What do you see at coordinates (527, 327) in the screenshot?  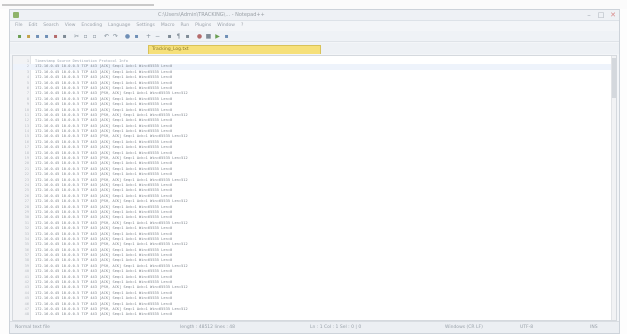 I see `status-encoding: UTF-8` at bounding box center [527, 327].